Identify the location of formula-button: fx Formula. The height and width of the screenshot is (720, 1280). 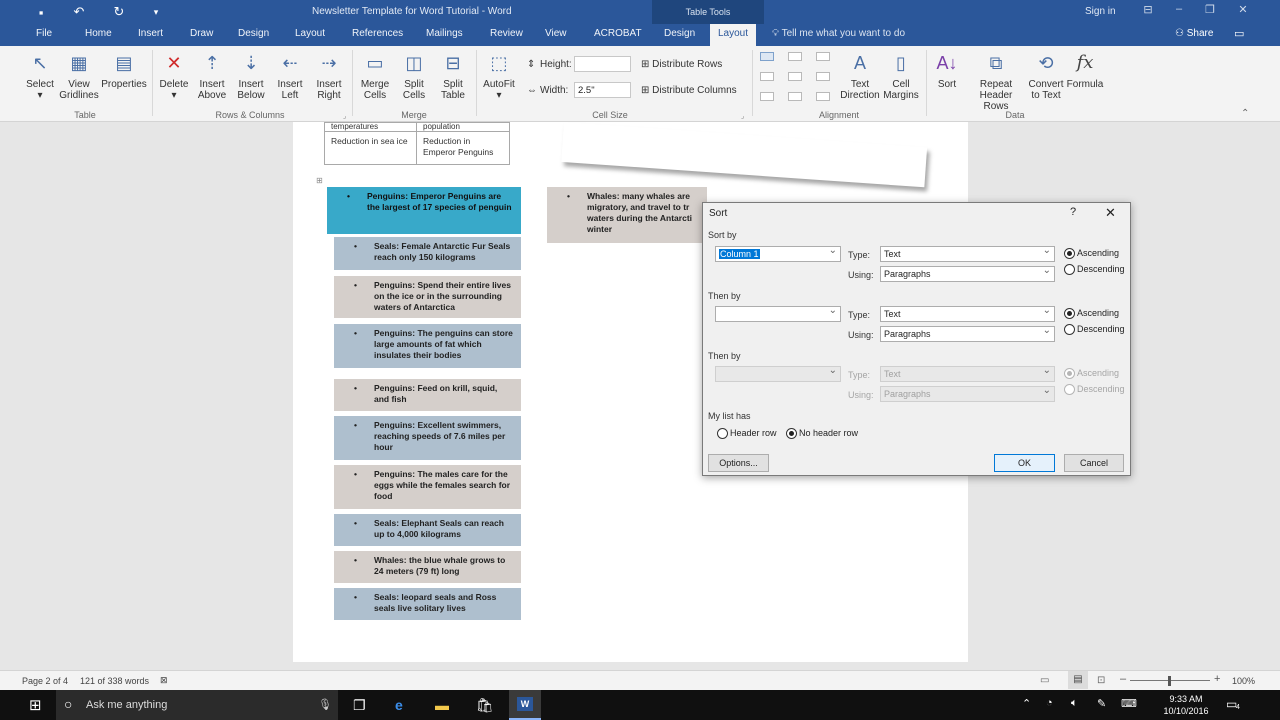
(1085, 70).